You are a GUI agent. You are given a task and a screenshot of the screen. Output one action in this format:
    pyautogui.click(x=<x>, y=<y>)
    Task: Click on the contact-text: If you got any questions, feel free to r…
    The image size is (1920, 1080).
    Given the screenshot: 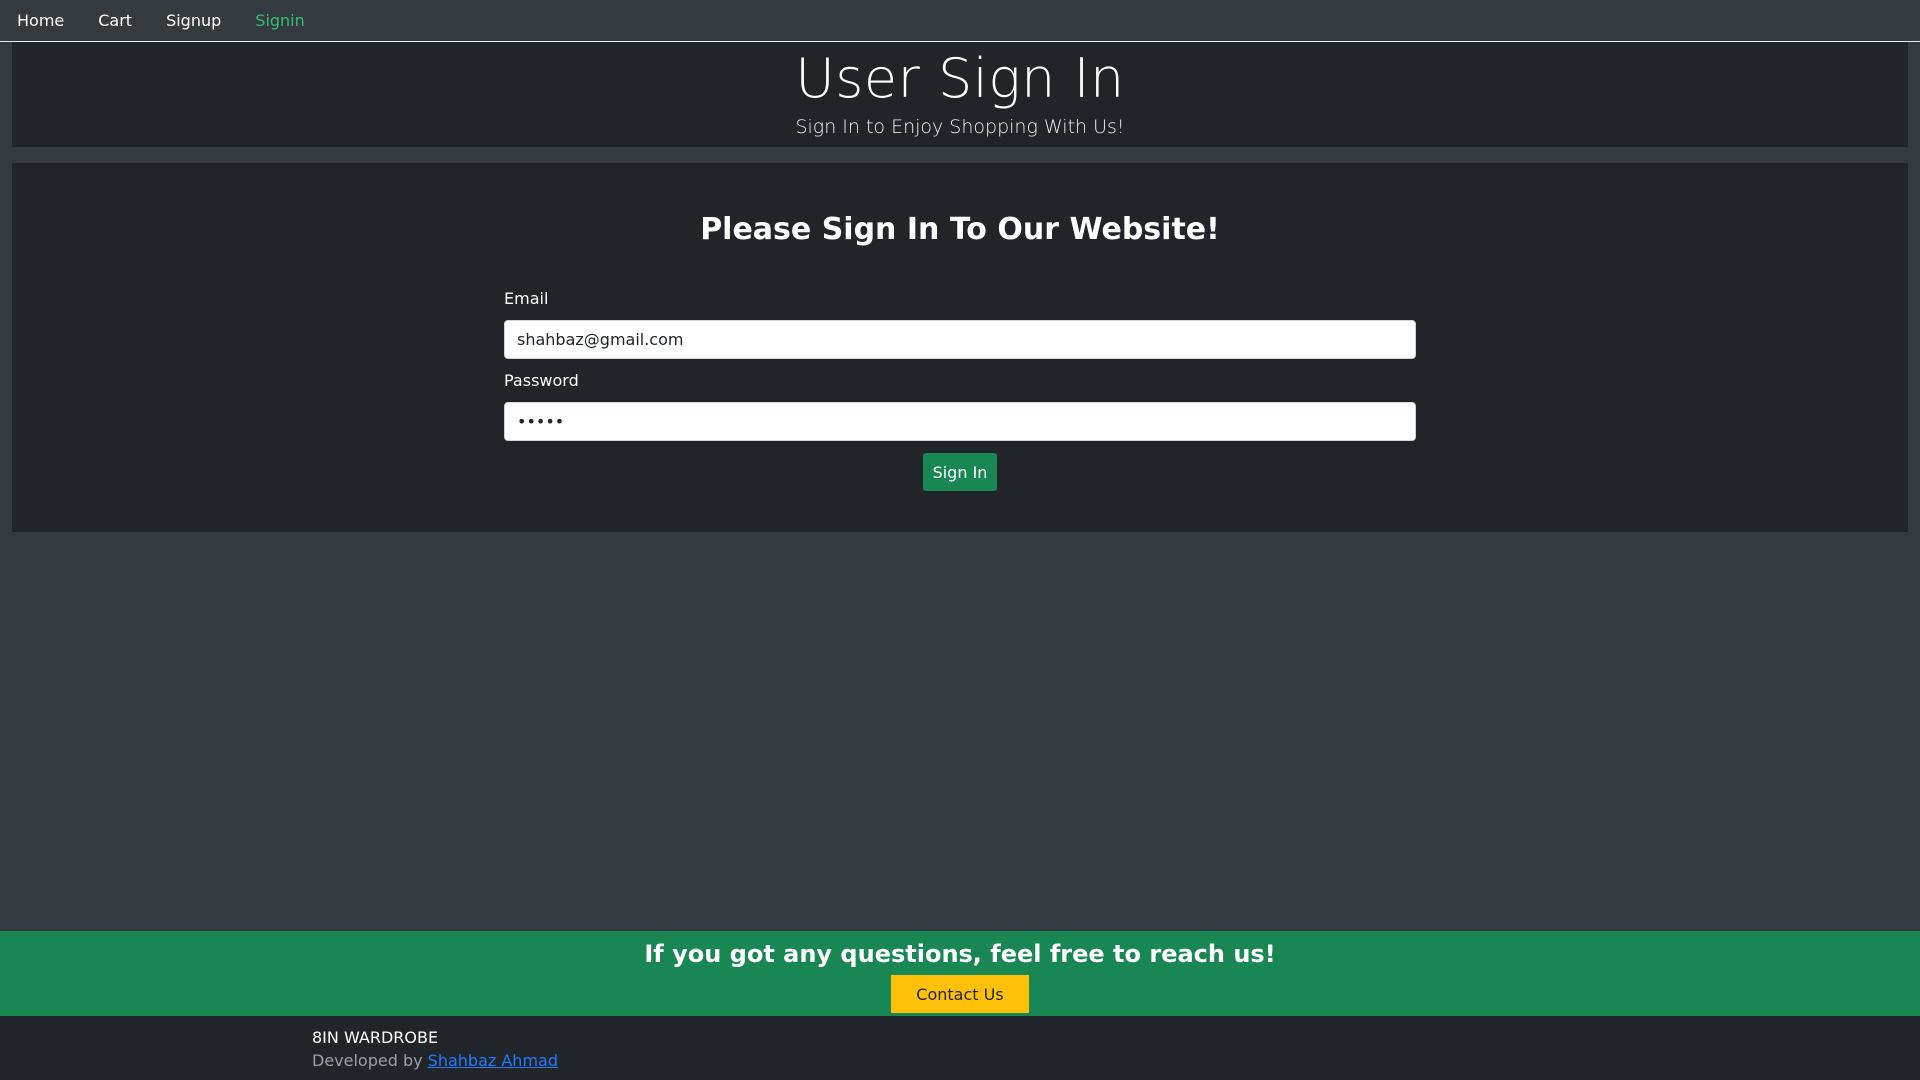 What is the action you would take?
    pyautogui.click(x=960, y=954)
    